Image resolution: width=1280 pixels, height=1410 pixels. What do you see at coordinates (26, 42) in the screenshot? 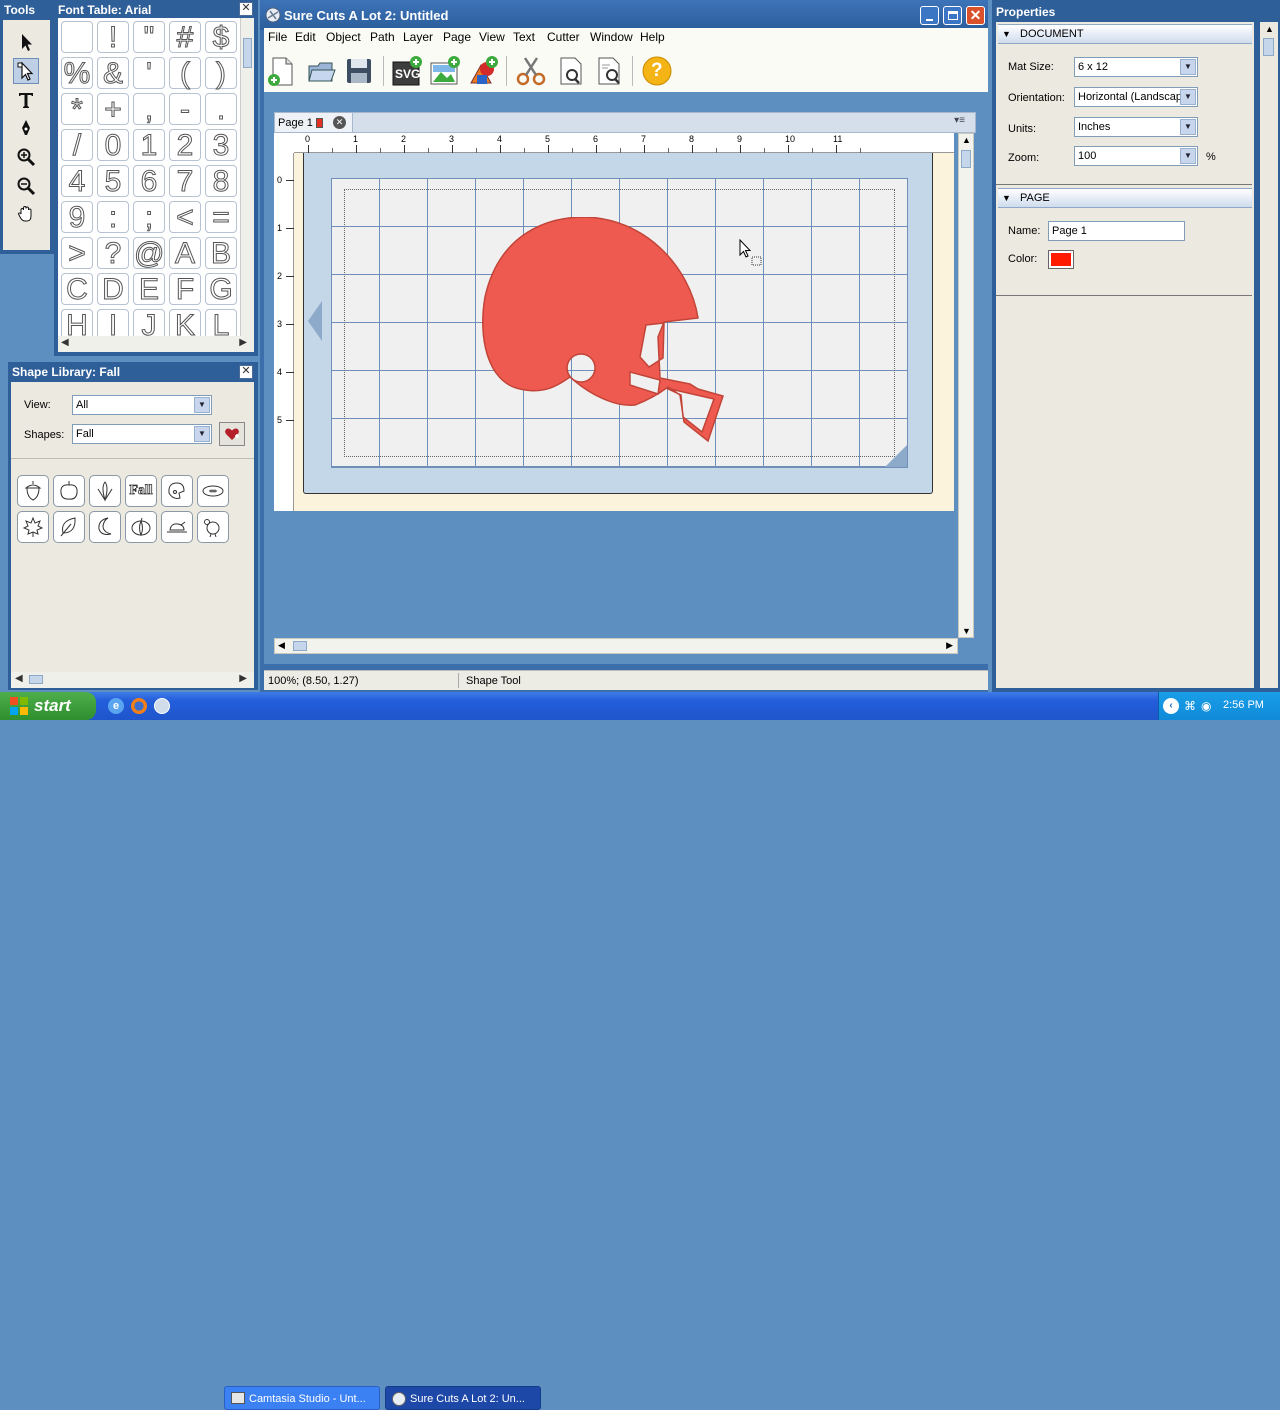
I see `select-tool-button` at bounding box center [26, 42].